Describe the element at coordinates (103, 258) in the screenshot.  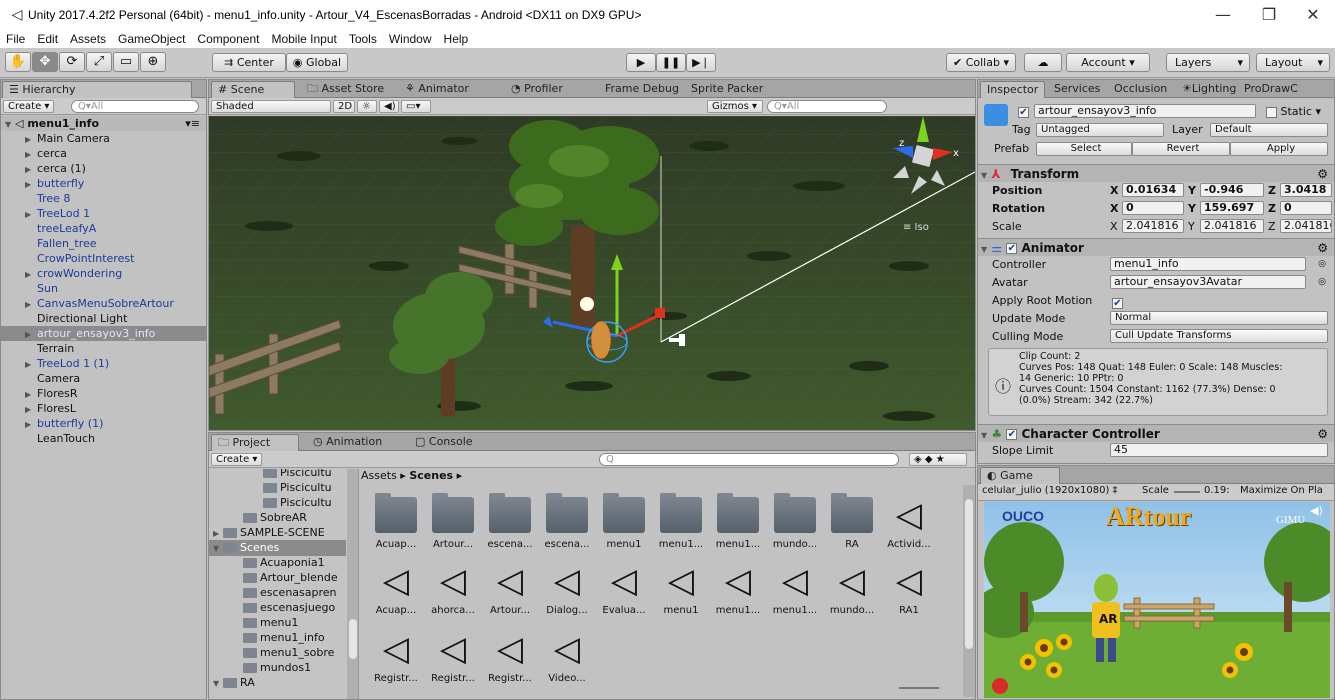
I see `hierarchy-item: CrowPointInterest` at that location.